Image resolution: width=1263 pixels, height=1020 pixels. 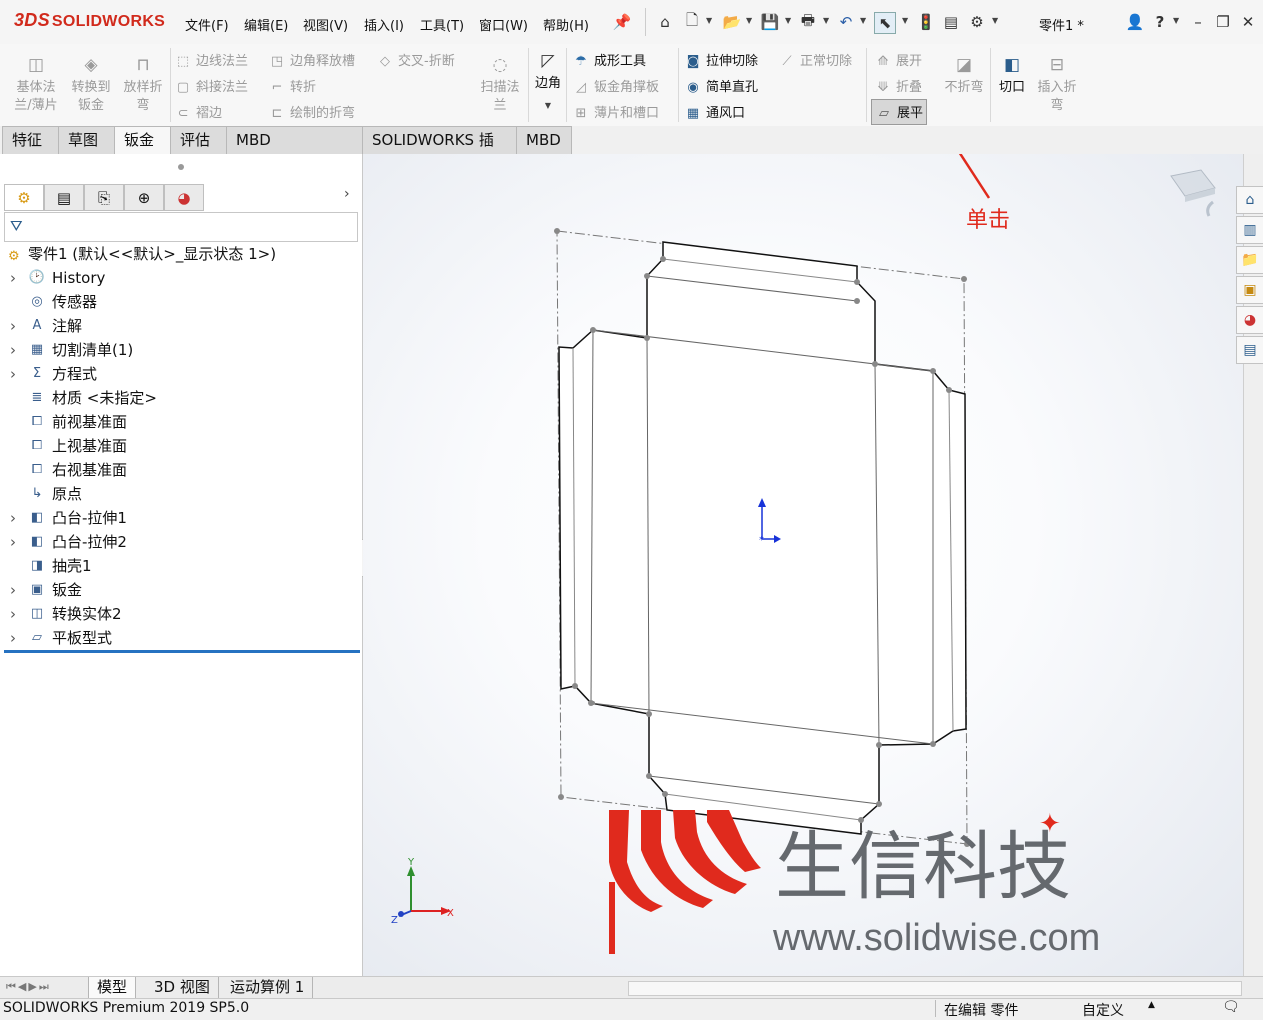 I want to click on tab-3d-views: 3D 视图, so click(x=182, y=987).